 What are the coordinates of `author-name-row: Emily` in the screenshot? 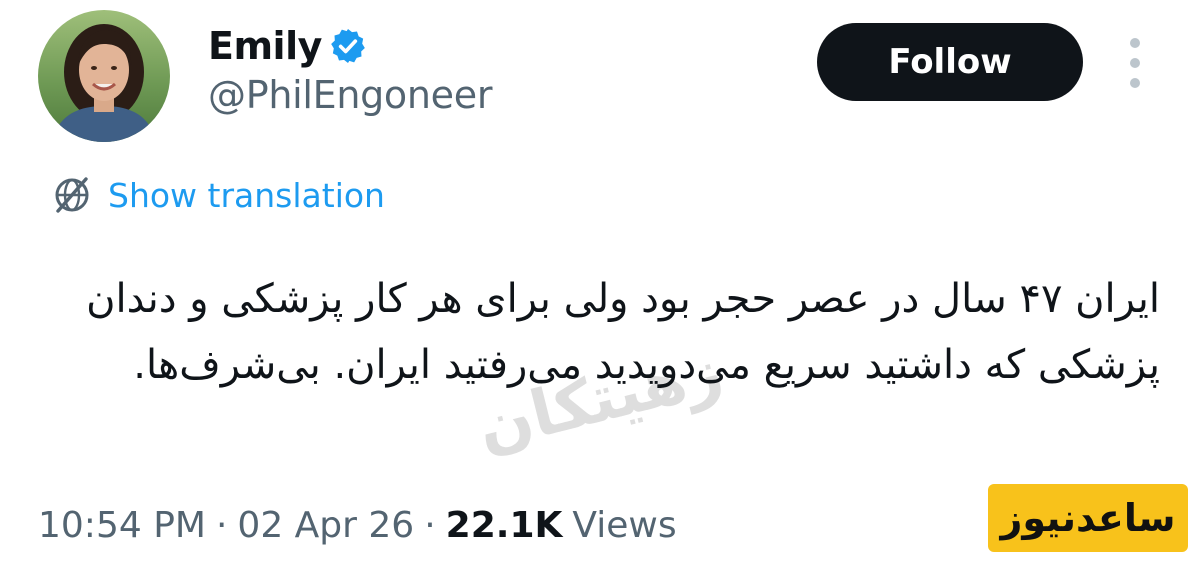 It's located at (288, 46).